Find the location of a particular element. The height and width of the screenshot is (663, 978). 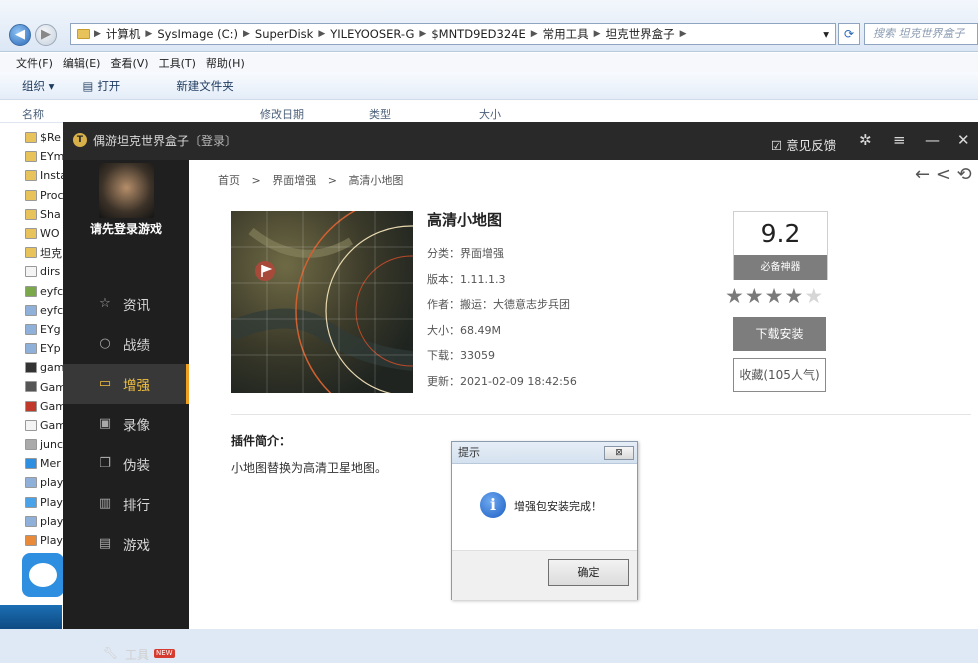

ok-button: 确定 is located at coordinates (588, 572).